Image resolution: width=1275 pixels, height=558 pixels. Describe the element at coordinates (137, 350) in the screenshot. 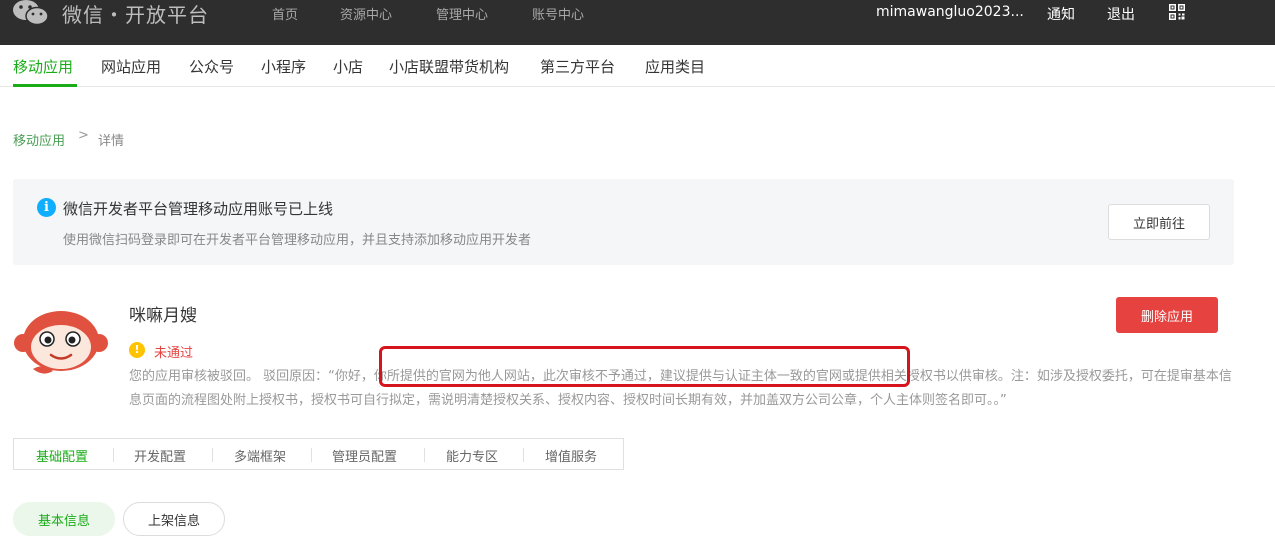

I see `warning-icon: !` at that location.